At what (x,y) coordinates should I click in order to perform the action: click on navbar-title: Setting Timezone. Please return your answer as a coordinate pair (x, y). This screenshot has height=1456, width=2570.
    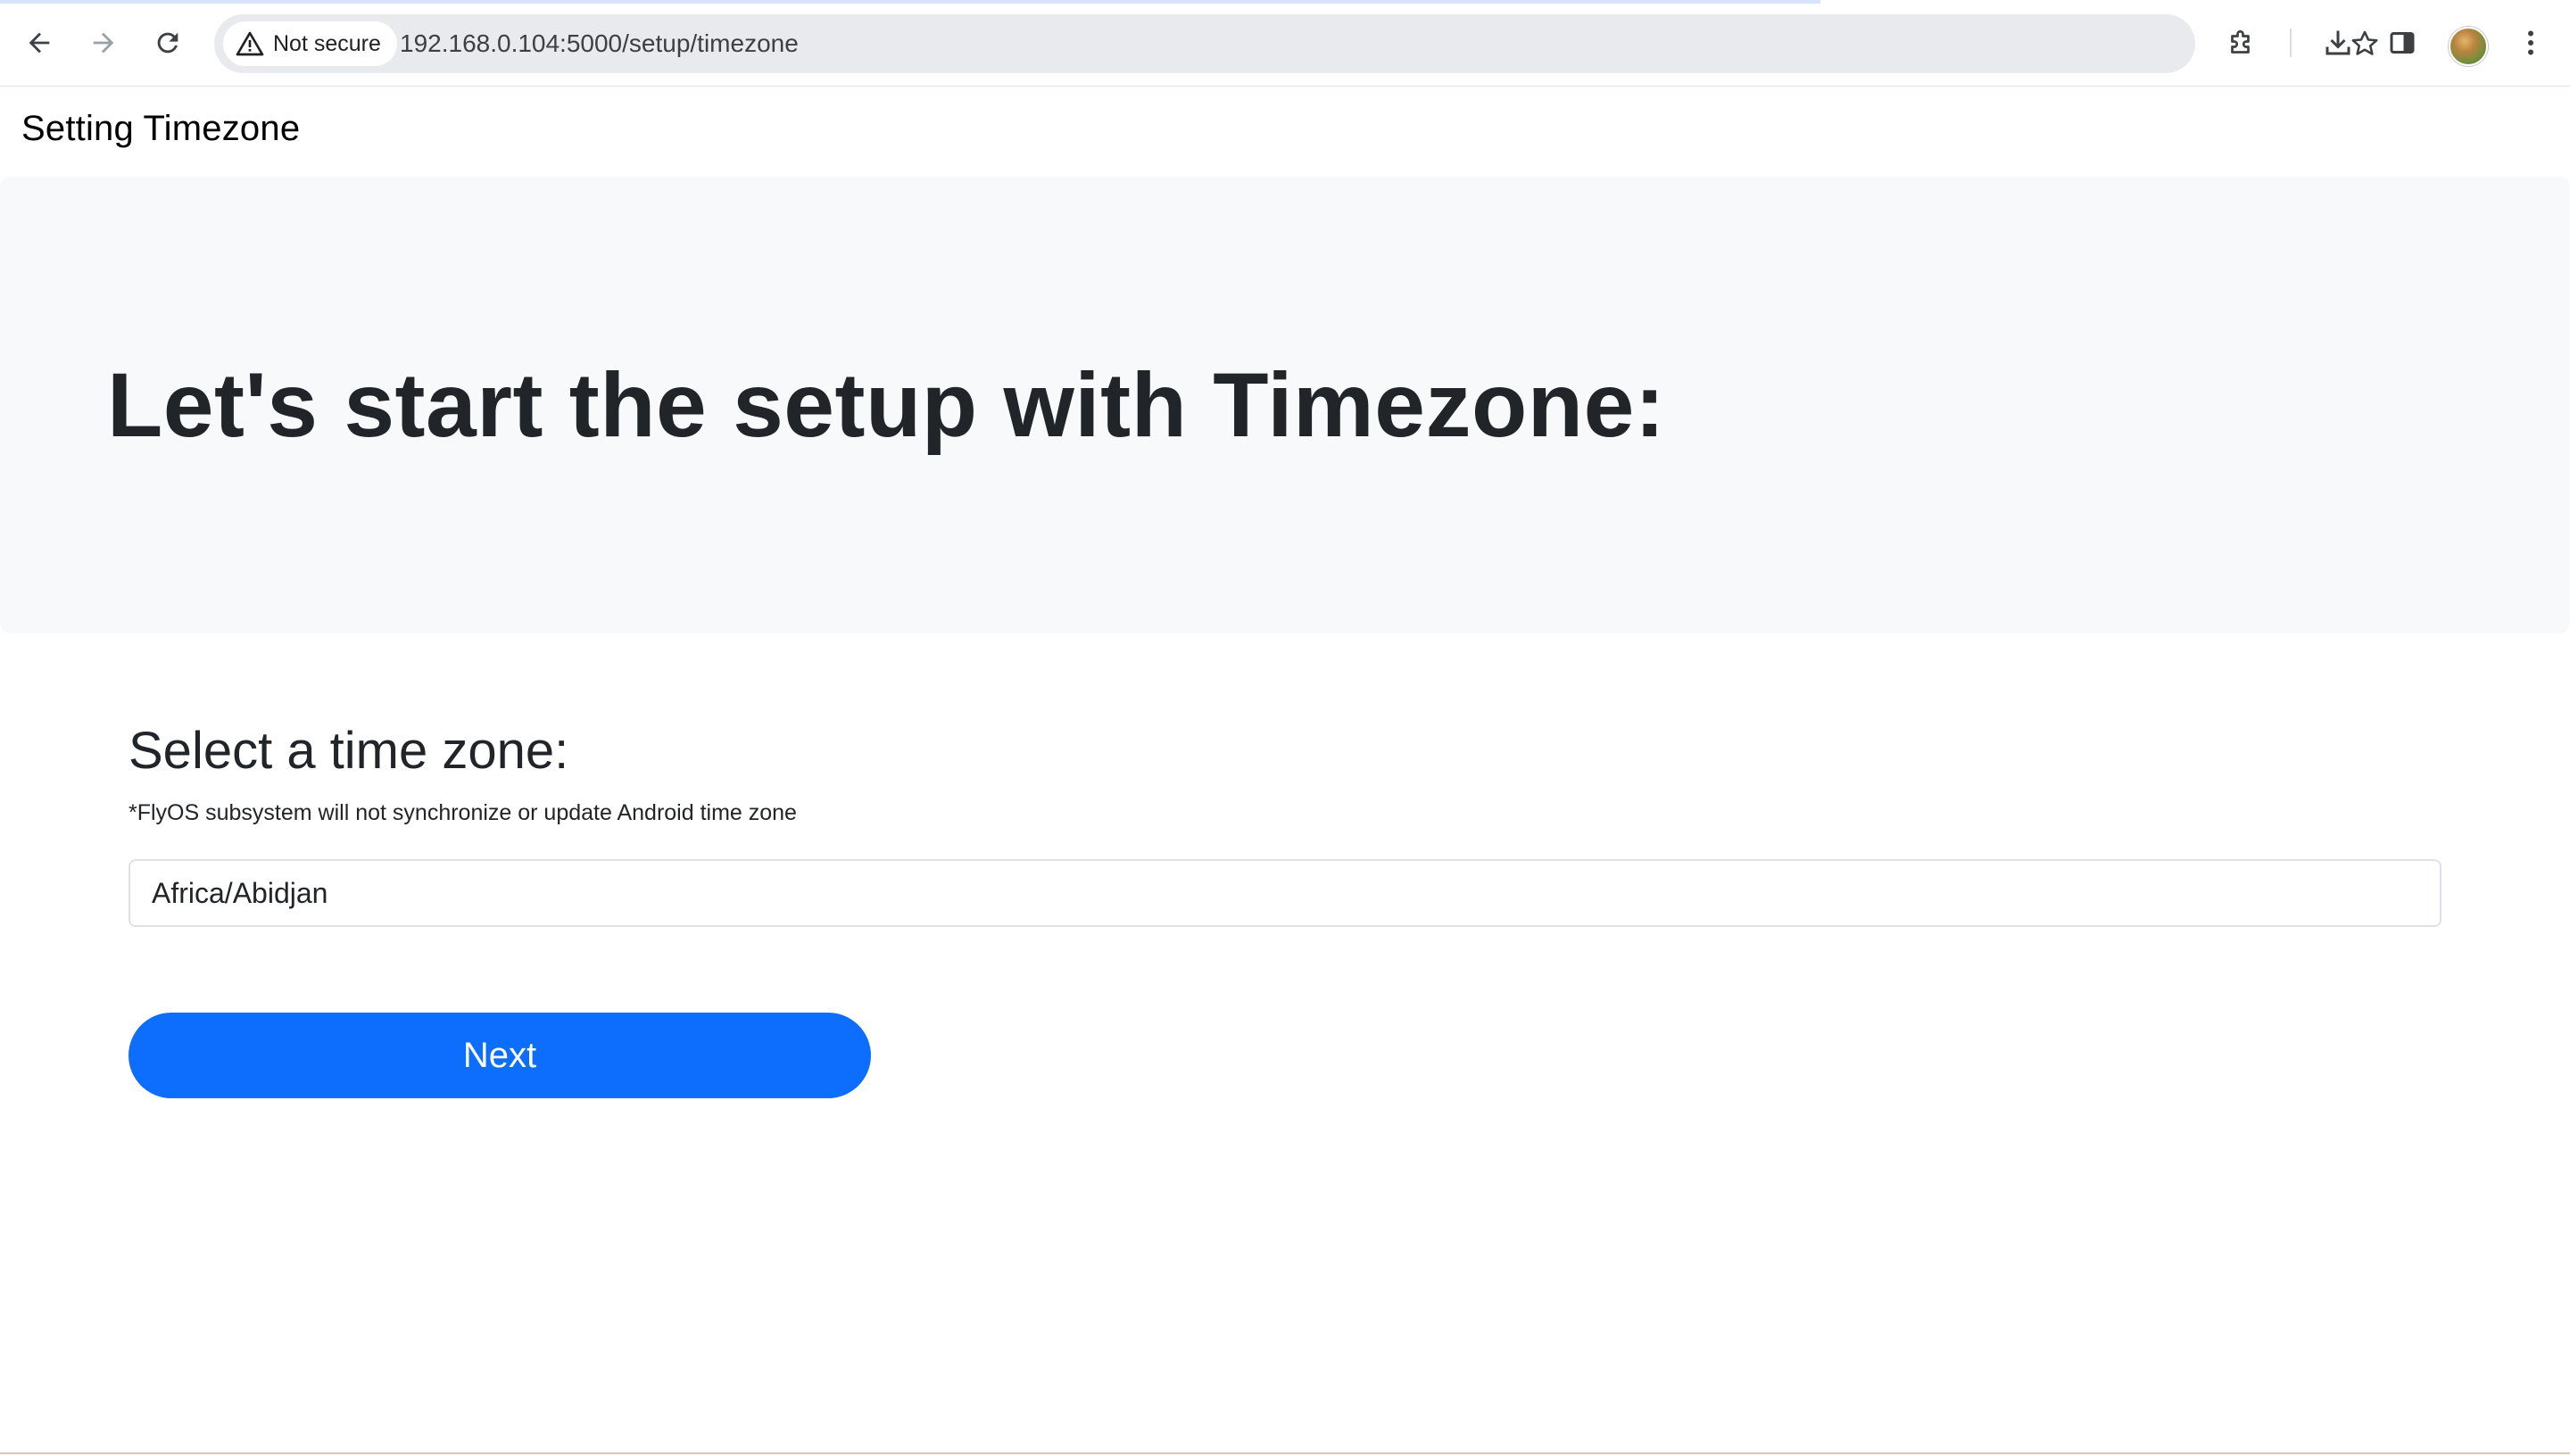
    Looking at the image, I should click on (161, 128).